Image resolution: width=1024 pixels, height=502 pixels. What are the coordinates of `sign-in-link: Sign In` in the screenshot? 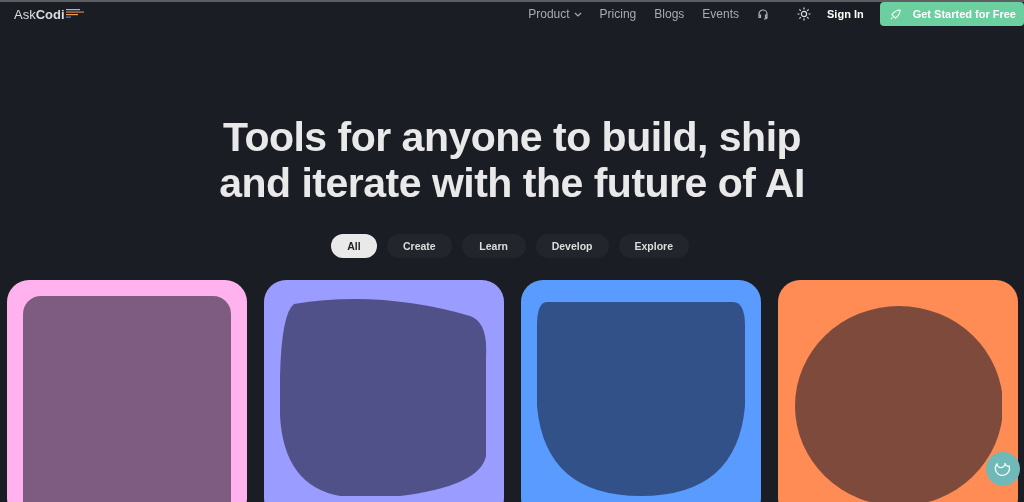 It's located at (845, 14).